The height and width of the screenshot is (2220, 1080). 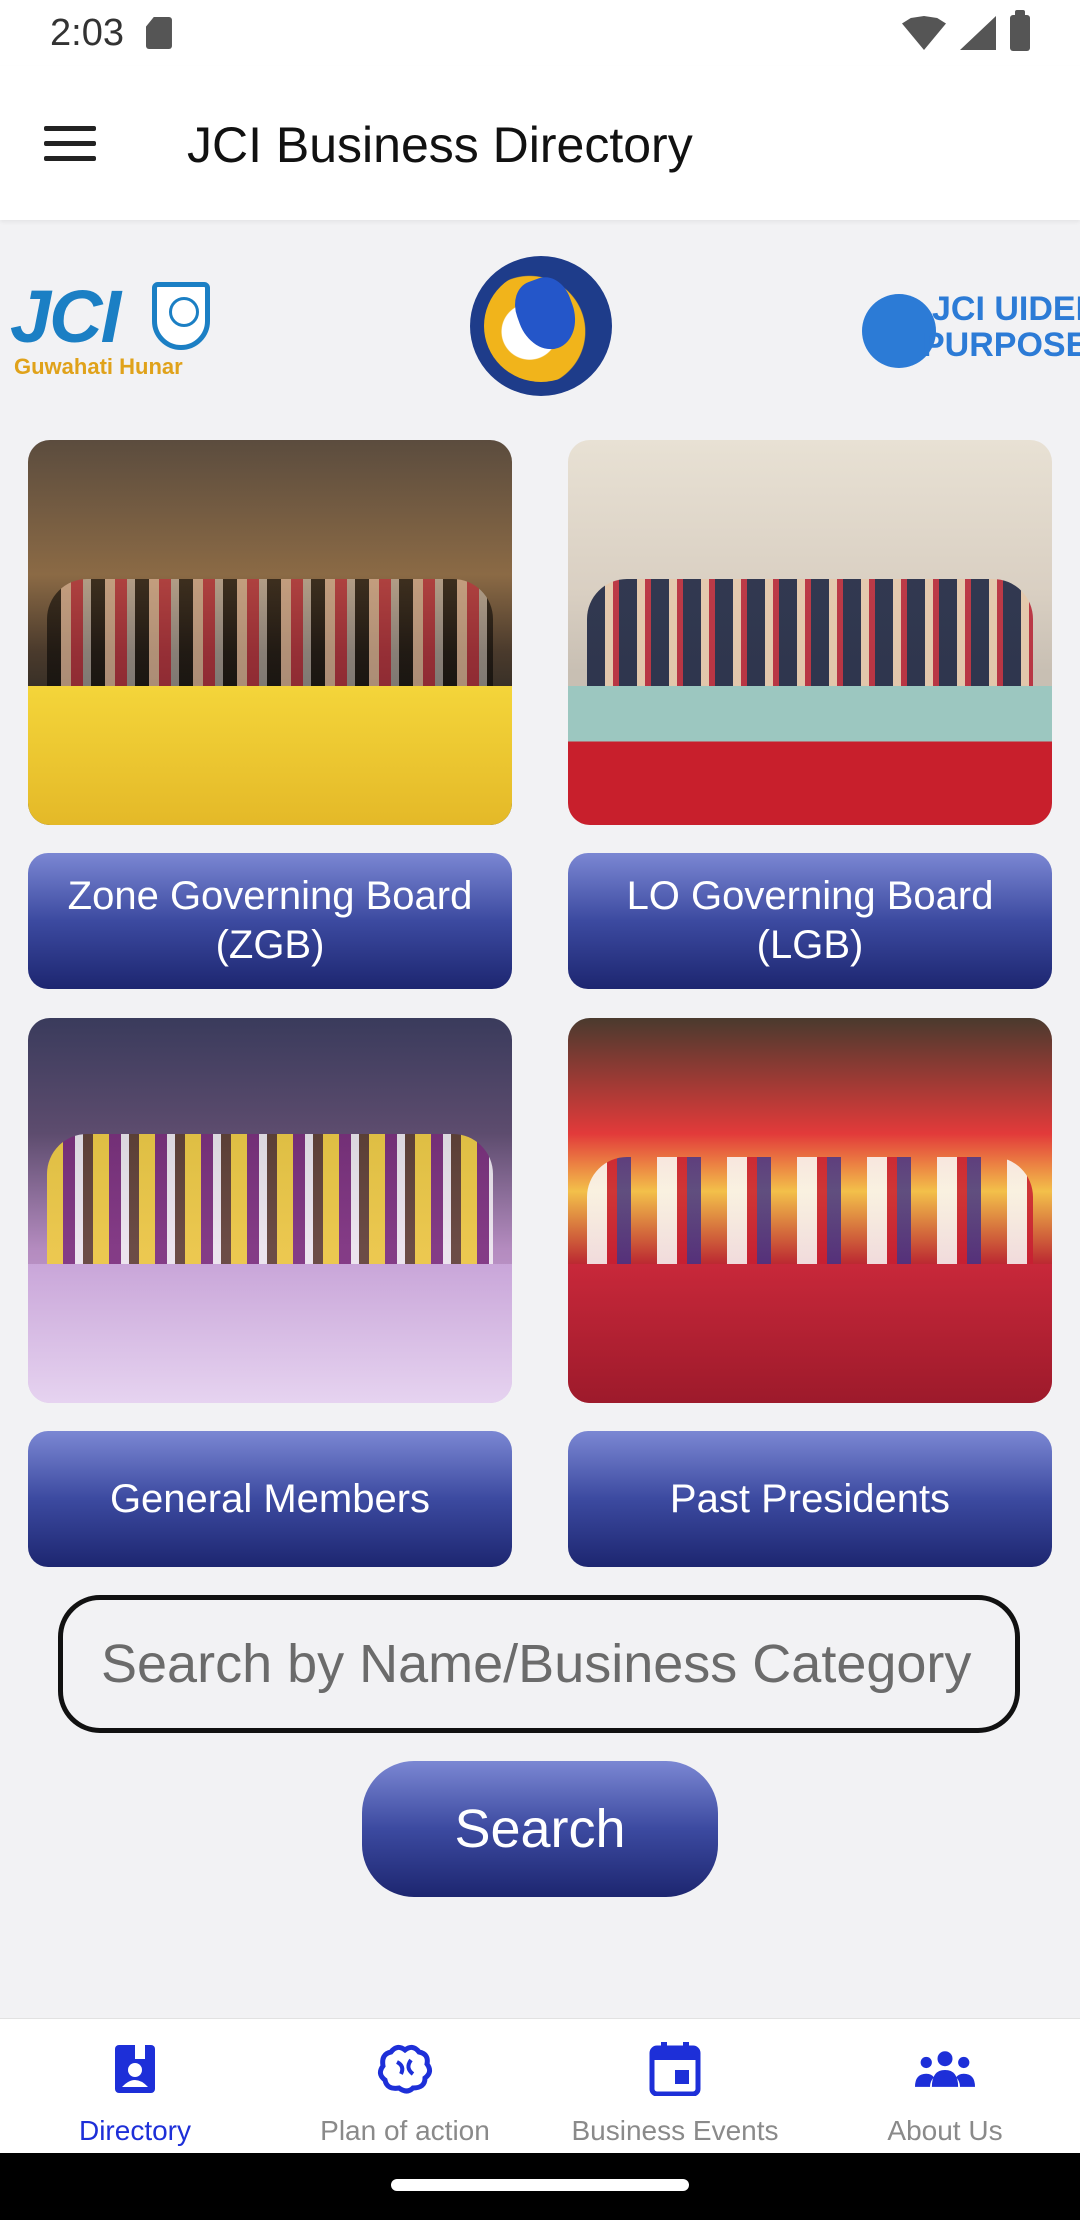 I want to click on together-we-care-emblem, so click(x=541, y=326).